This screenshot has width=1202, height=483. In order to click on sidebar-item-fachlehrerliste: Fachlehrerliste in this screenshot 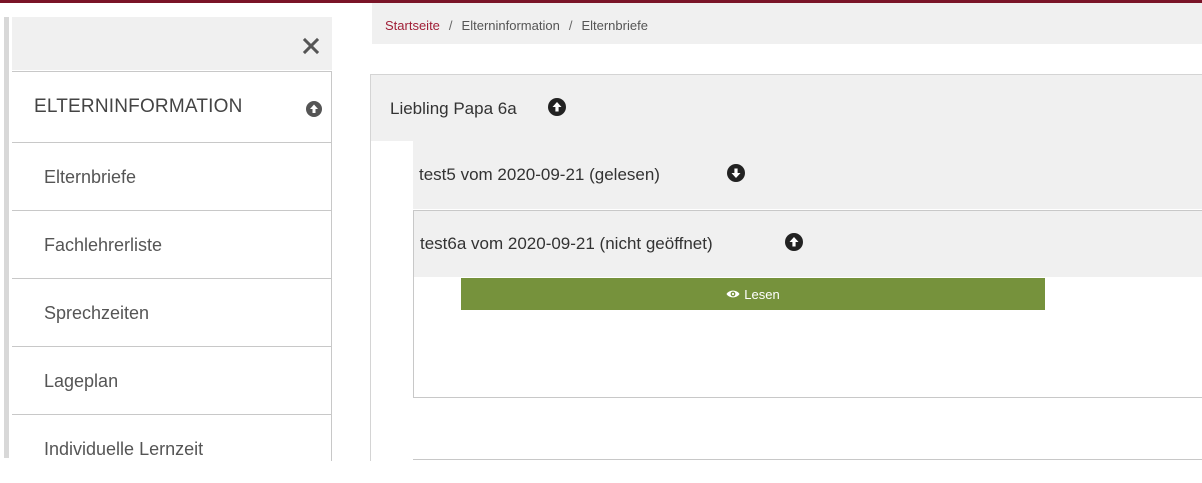, I will do `click(172, 245)`.